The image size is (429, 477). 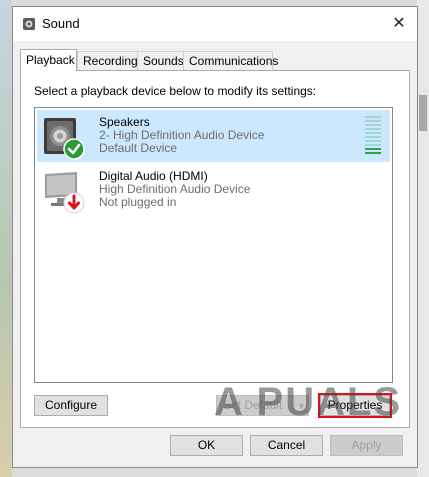 What do you see at coordinates (138, 202) in the screenshot?
I see `device-status: Not plugged in` at bounding box center [138, 202].